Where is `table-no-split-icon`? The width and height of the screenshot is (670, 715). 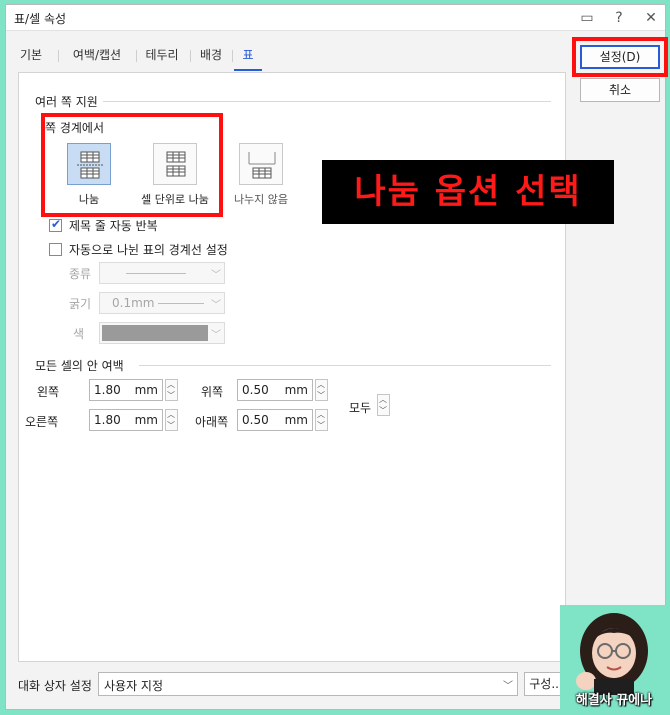 table-no-split-icon is located at coordinates (262, 165).